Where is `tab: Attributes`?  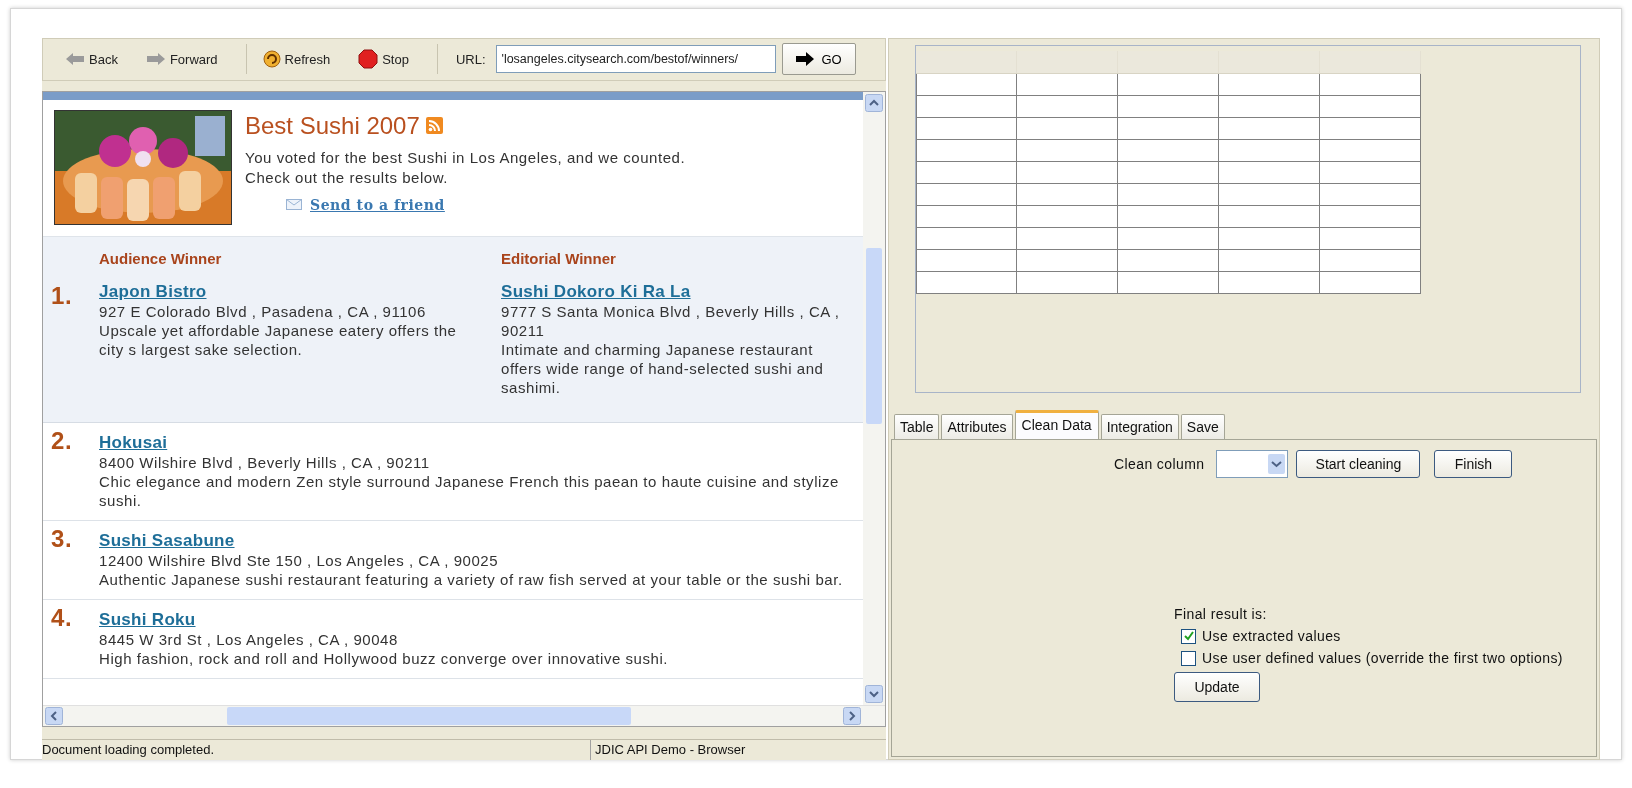 tab: Attributes is located at coordinates (977, 426).